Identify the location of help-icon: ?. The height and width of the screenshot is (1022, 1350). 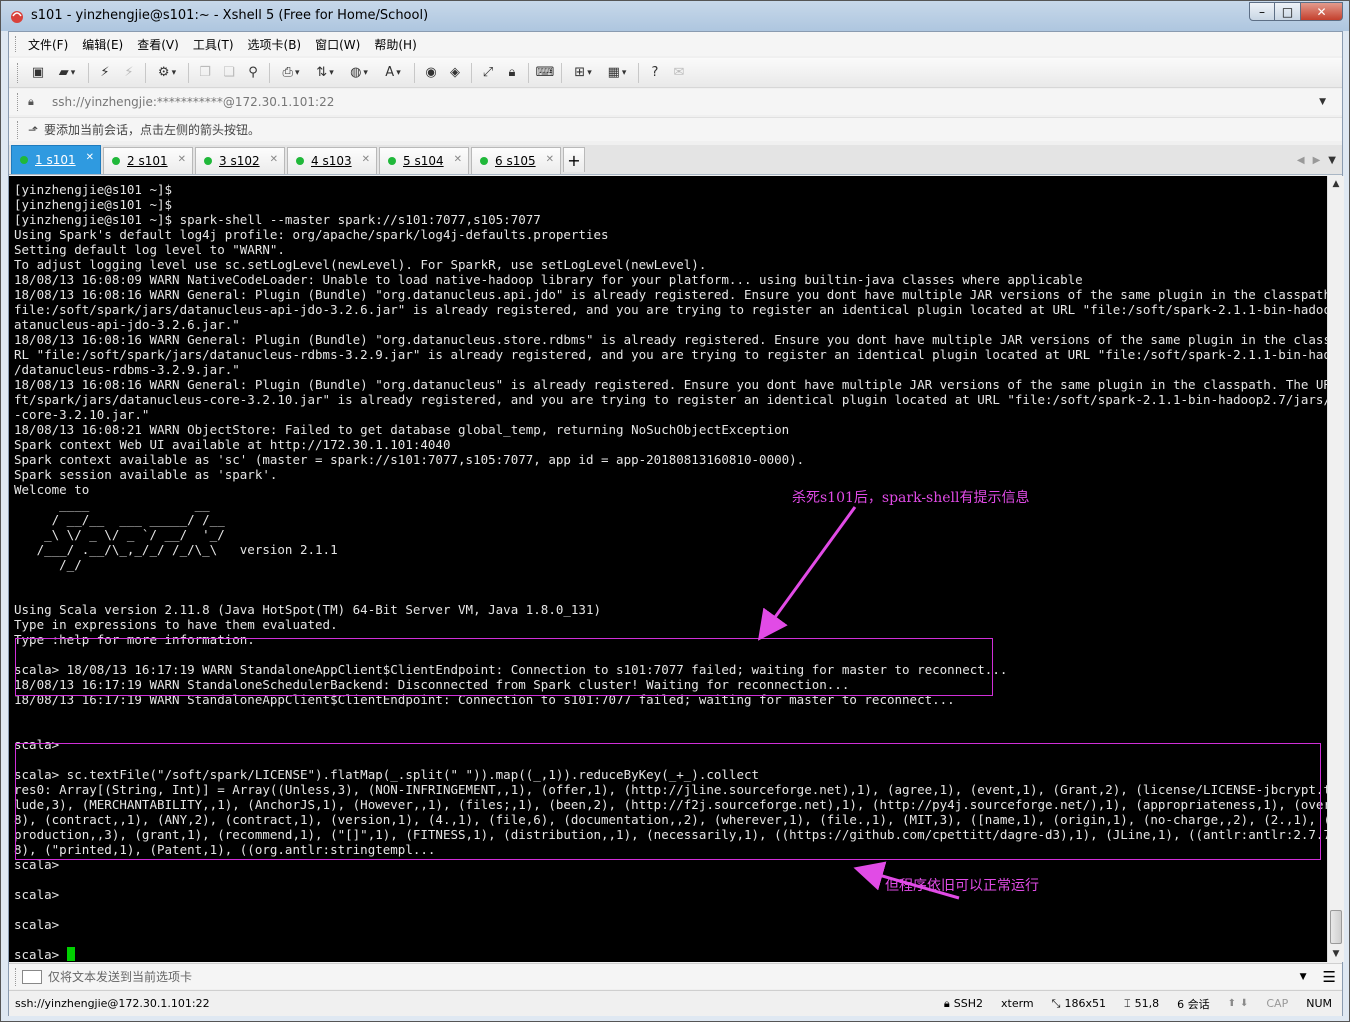
(655, 73).